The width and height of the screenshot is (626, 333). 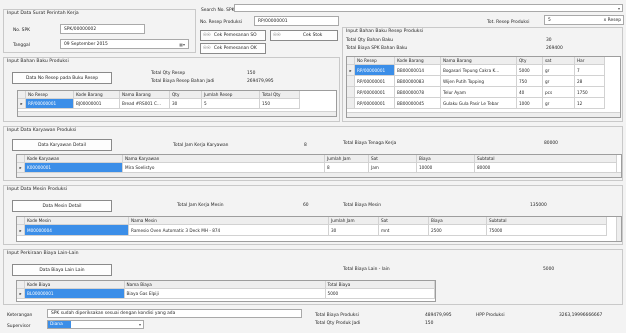 What do you see at coordinates (102, 29) in the screenshot?
I see `no-spk-field: SPK/00000002` at bounding box center [102, 29].